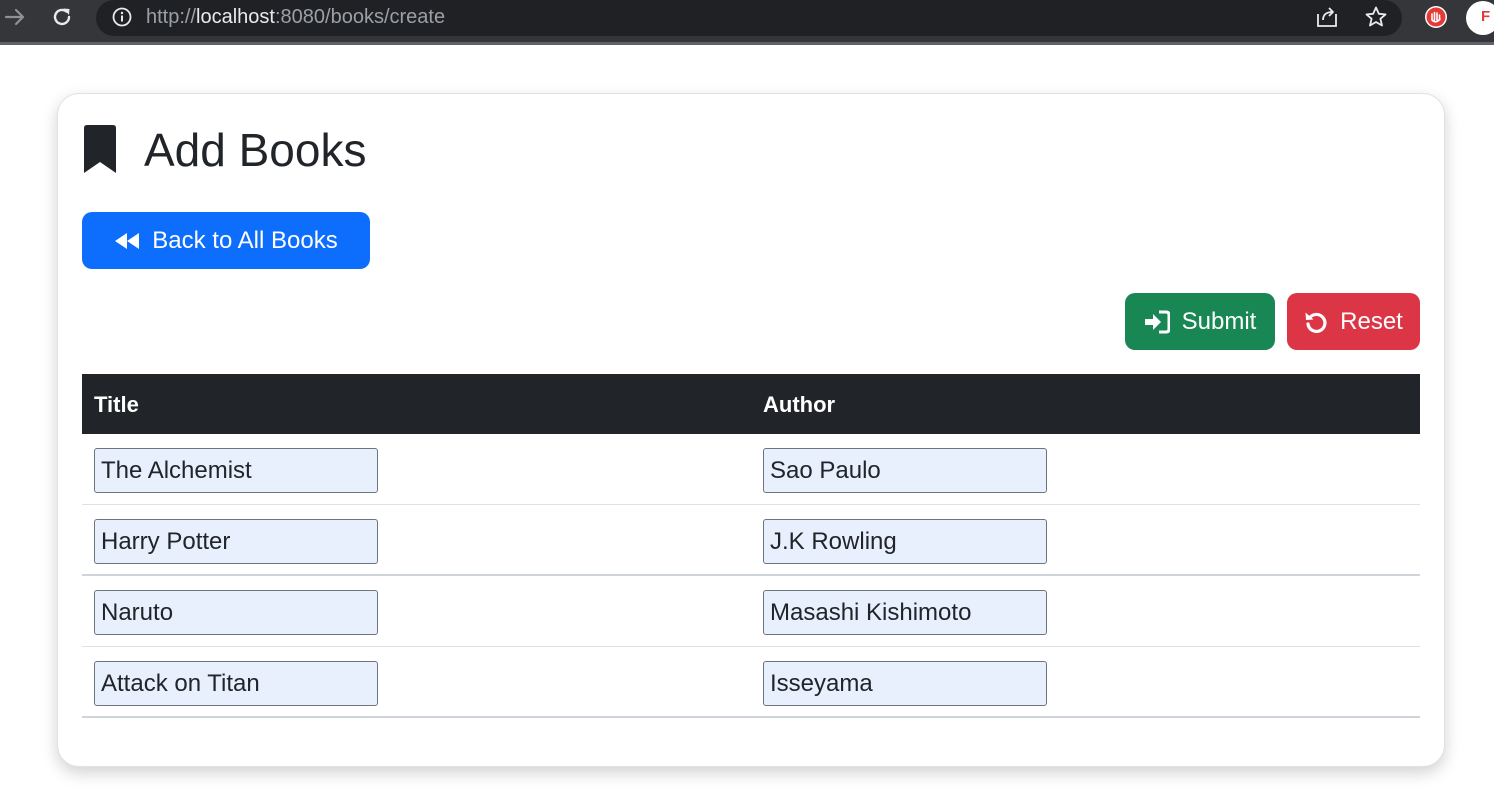  What do you see at coordinates (1436, 17) in the screenshot?
I see `extension-icon` at bounding box center [1436, 17].